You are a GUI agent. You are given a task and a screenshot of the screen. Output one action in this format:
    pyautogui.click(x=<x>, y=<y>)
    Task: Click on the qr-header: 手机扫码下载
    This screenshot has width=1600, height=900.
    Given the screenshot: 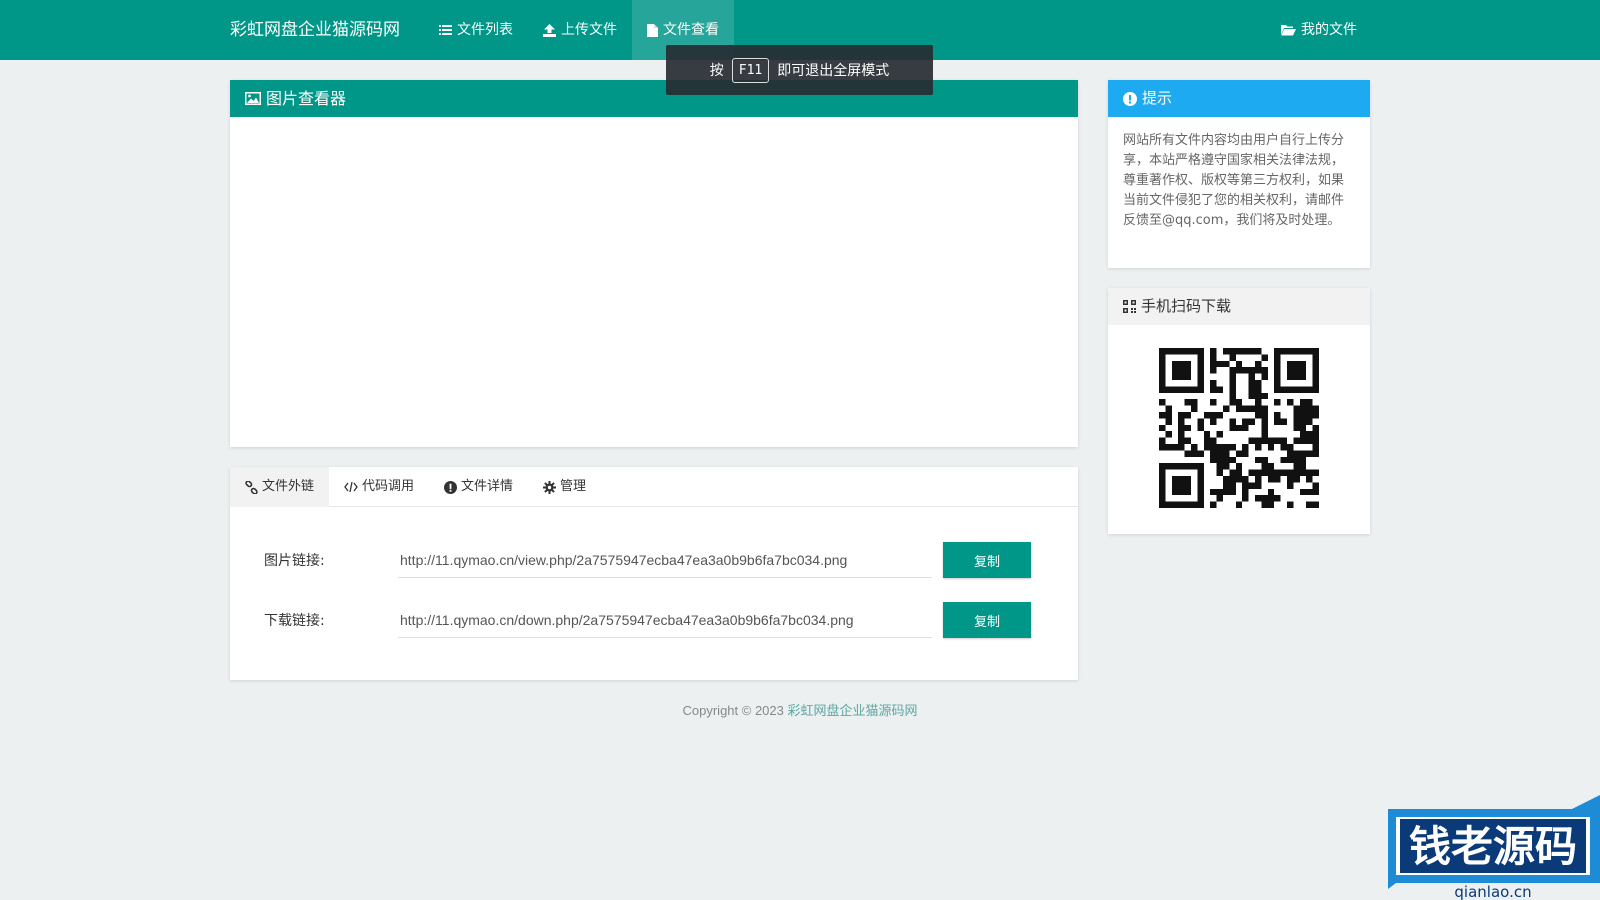 What is the action you would take?
    pyautogui.click(x=1239, y=306)
    